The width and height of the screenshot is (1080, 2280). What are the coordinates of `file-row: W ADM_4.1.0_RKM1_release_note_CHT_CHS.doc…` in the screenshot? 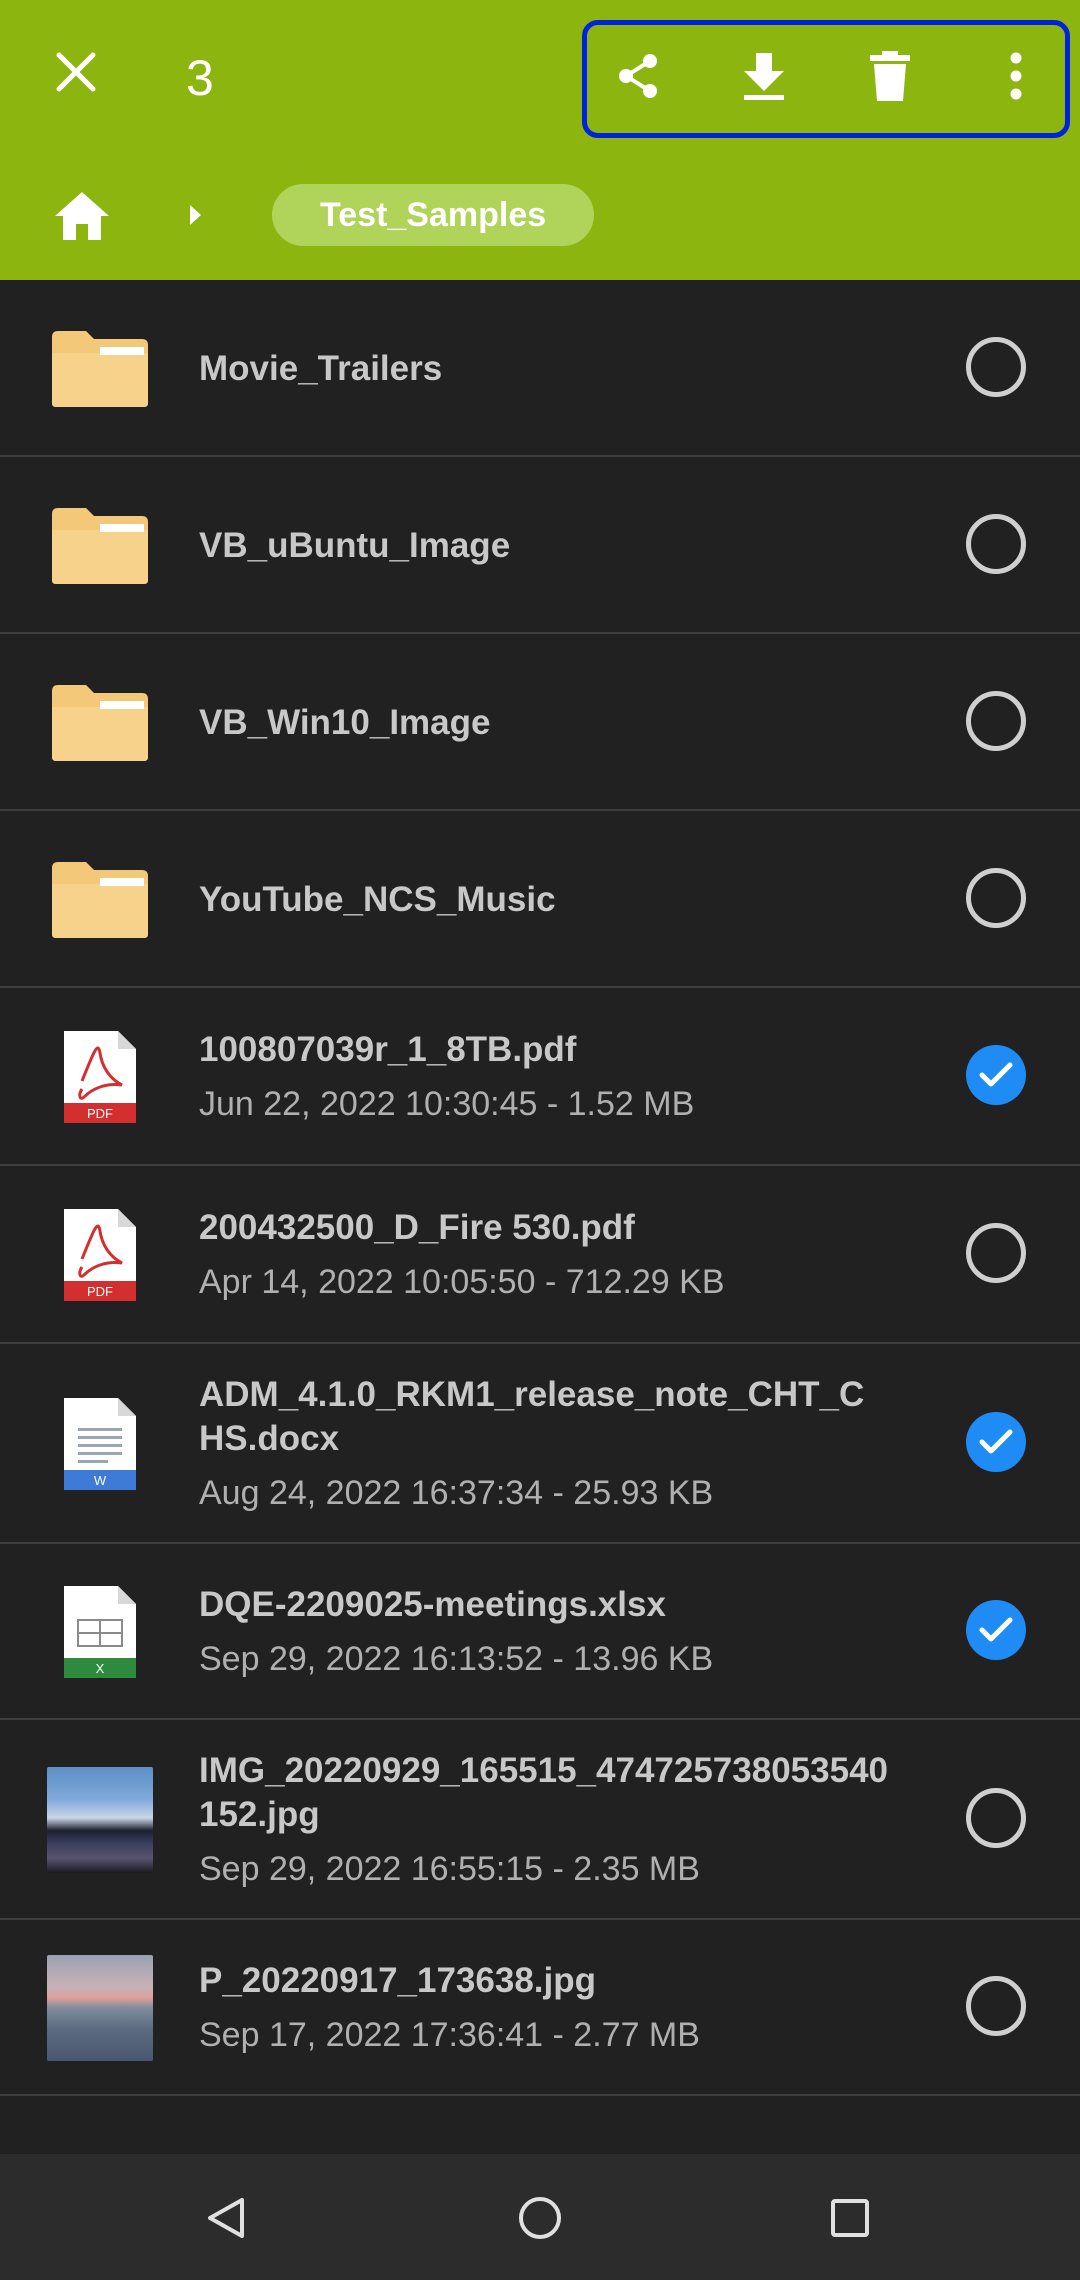 It's located at (540, 1444).